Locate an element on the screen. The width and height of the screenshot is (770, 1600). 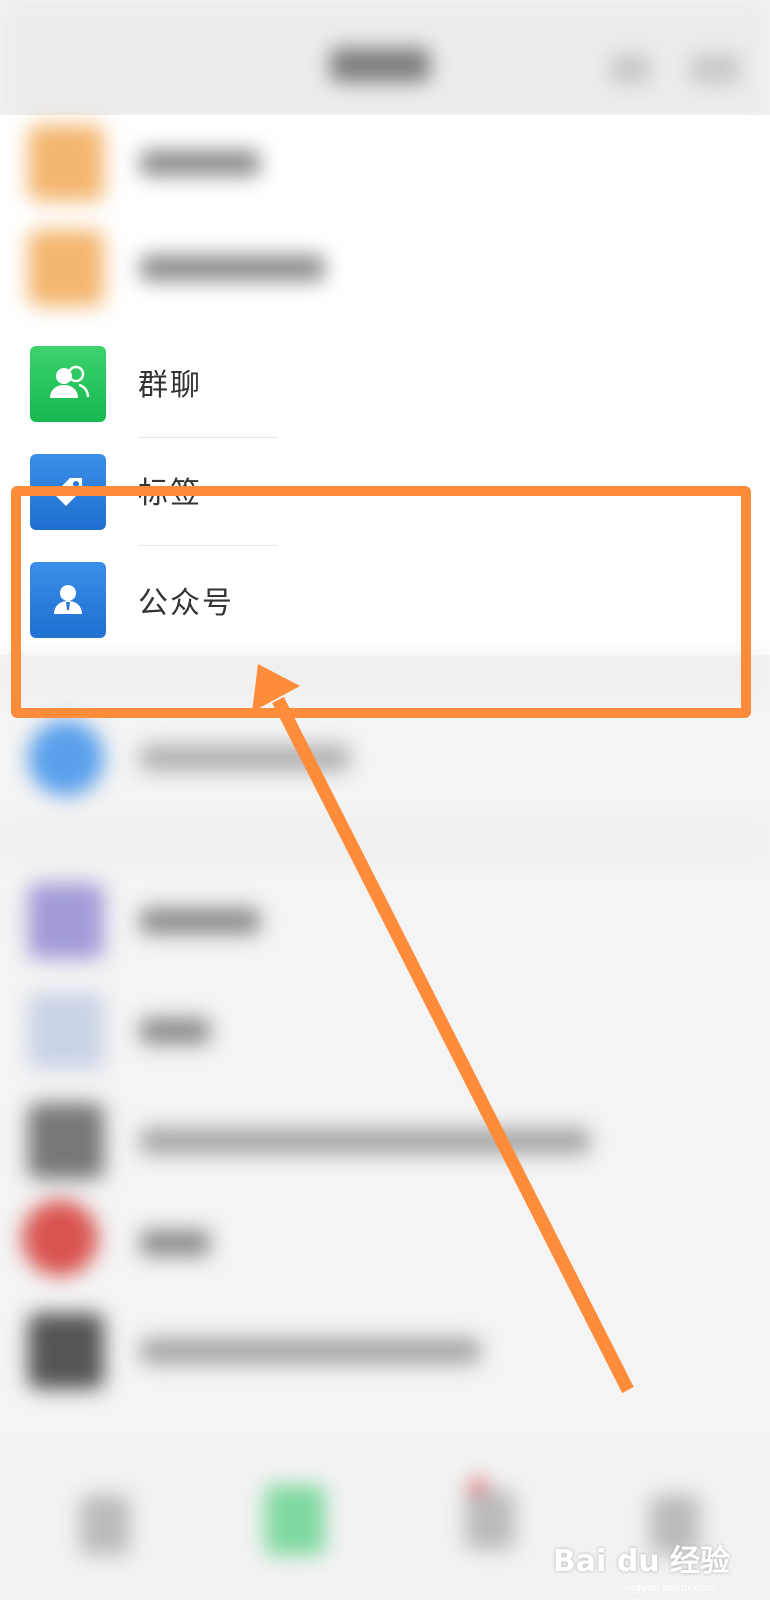
baidu-jingyan-watermark: Bai du 经验 is located at coordinates (641, 1561).